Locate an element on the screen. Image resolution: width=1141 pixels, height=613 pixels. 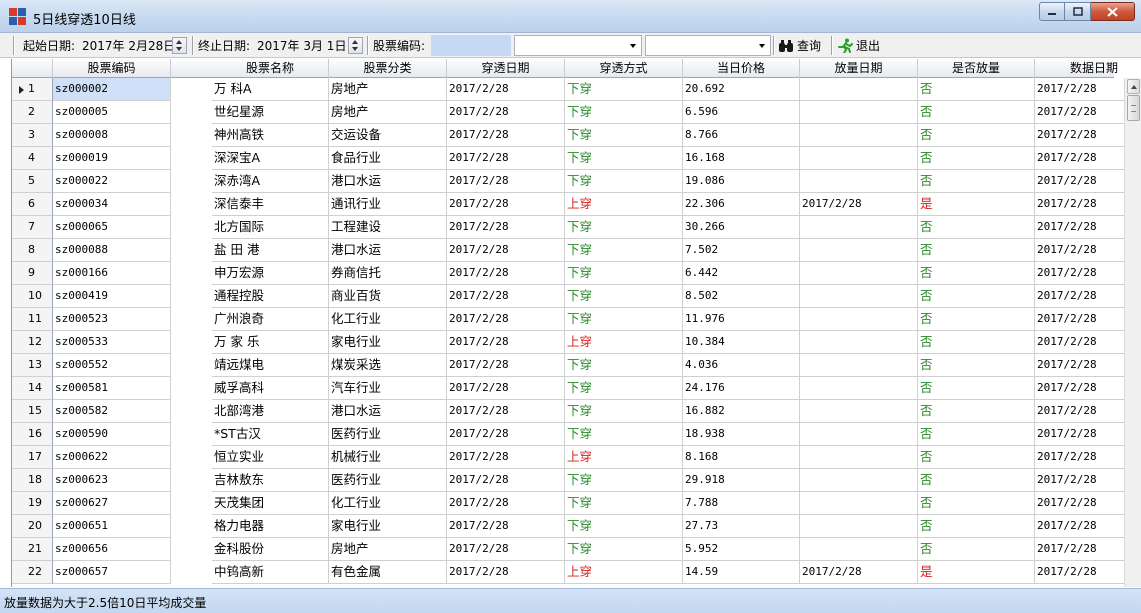
exit-button: 退出 is located at coordinates (858, 45).